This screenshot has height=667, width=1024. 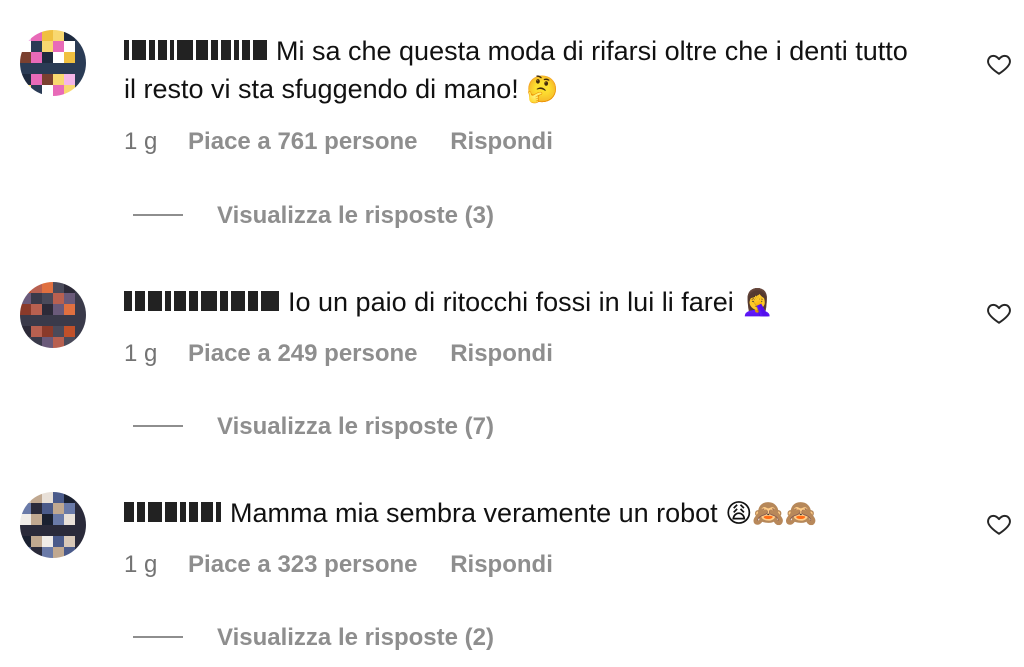 I want to click on comment-text: Mamma mia sembra veramente un robot 😩🙈🙈, so click(x=524, y=513).